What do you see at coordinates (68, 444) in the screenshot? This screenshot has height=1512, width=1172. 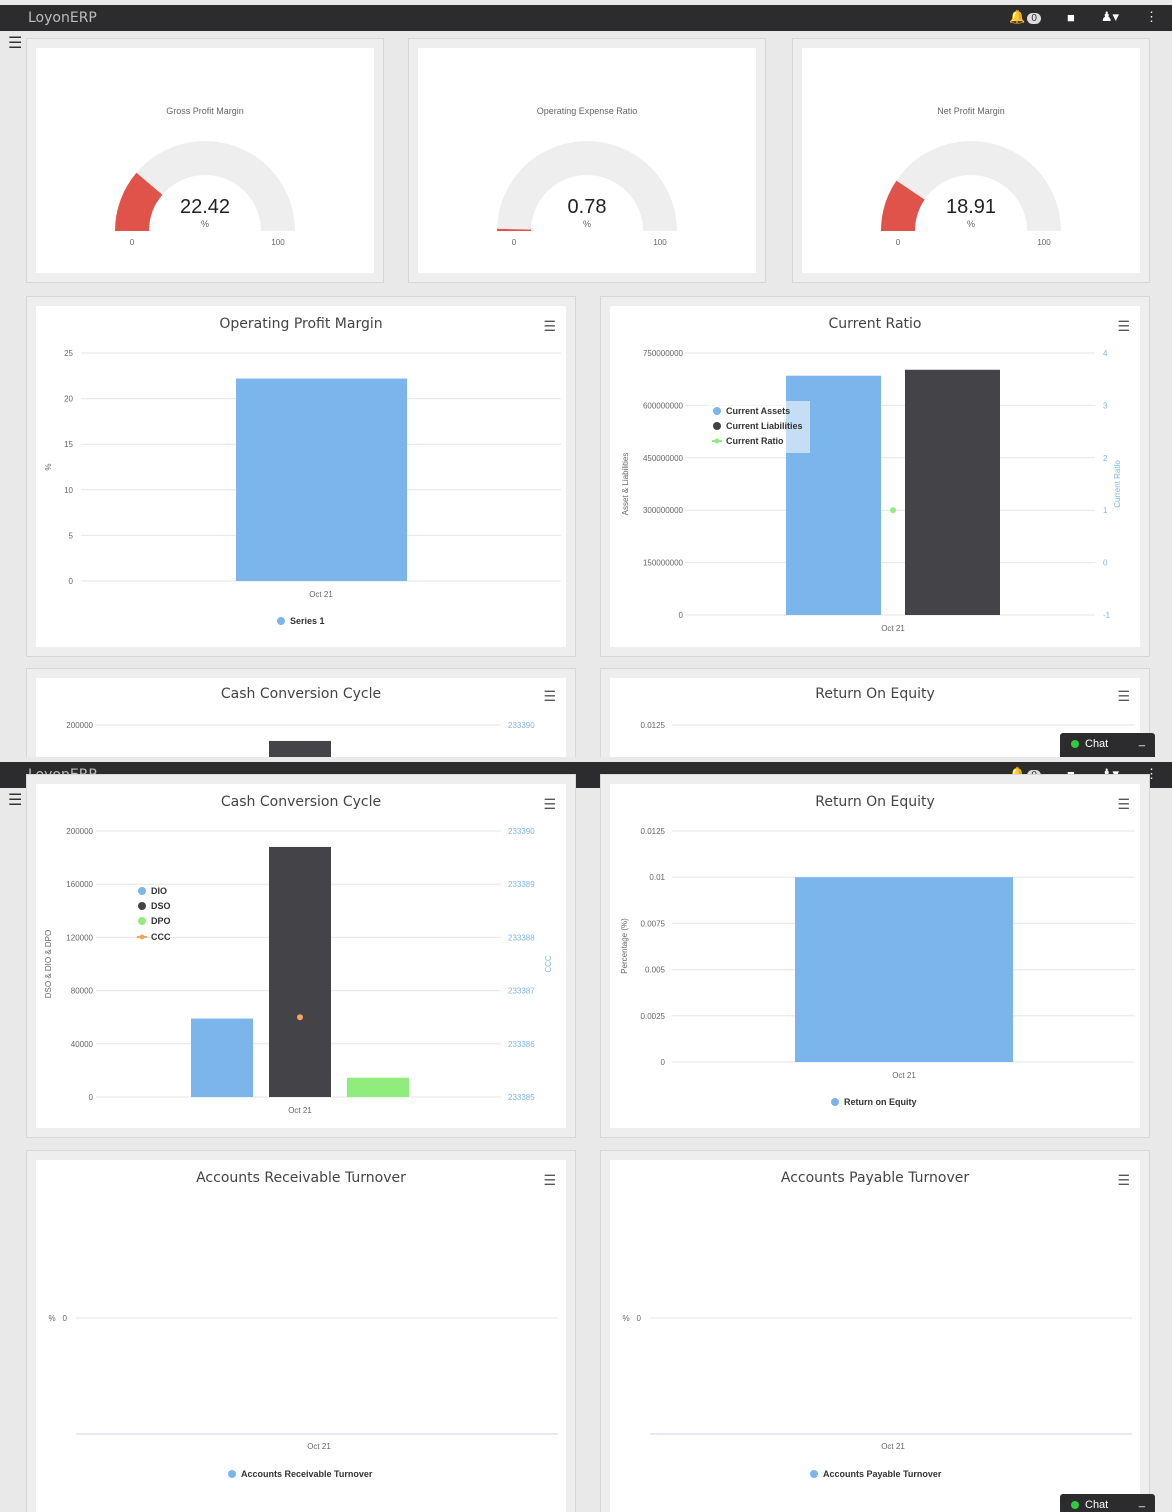 I see `y-tick-label: 15` at bounding box center [68, 444].